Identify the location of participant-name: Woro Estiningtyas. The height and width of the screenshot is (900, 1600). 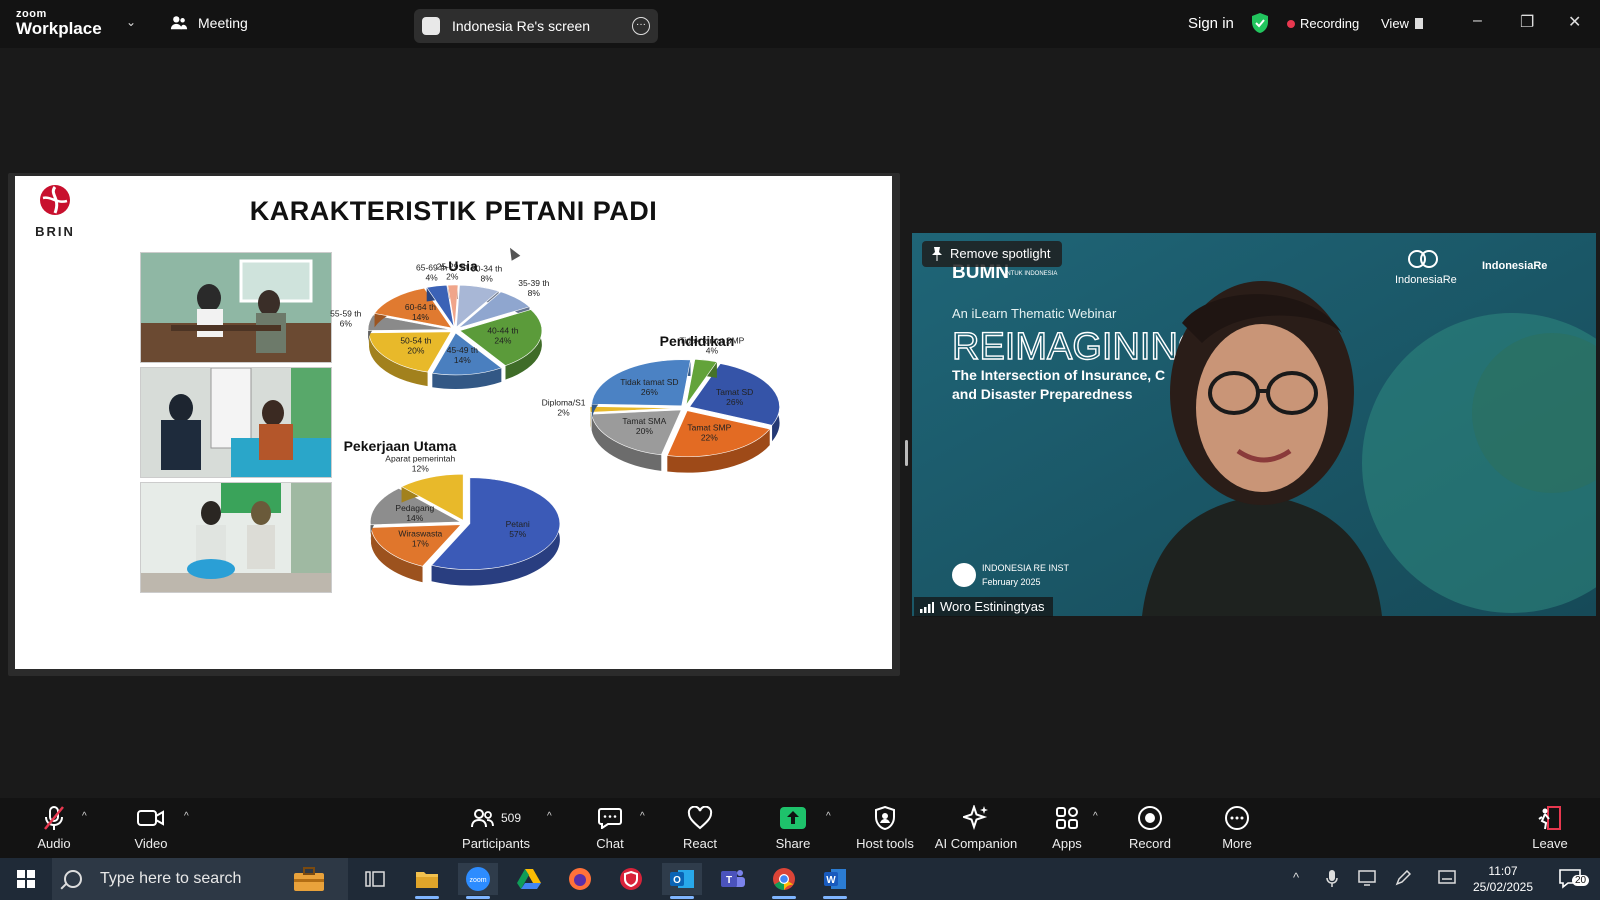
(992, 606).